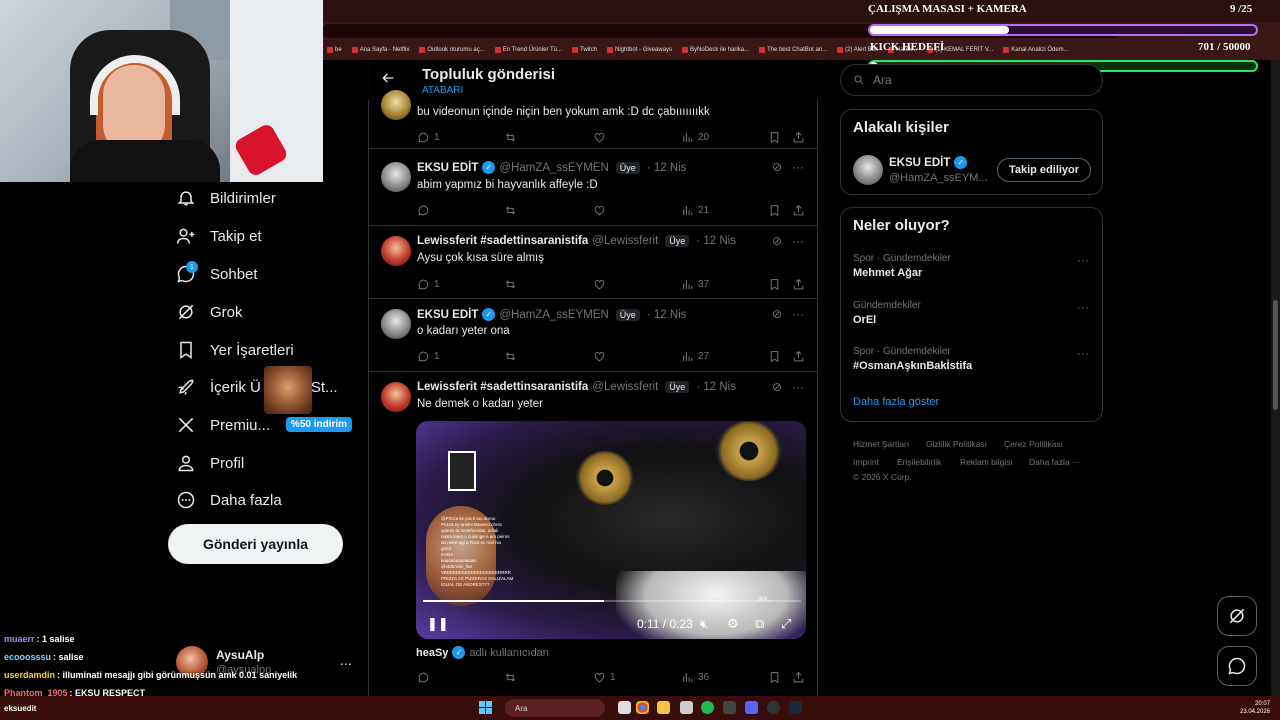 This screenshot has height=720, width=1280. Describe the element at coordinates (219, 236) in the screenshot. I see `nav-follow: Takip et` at that location.